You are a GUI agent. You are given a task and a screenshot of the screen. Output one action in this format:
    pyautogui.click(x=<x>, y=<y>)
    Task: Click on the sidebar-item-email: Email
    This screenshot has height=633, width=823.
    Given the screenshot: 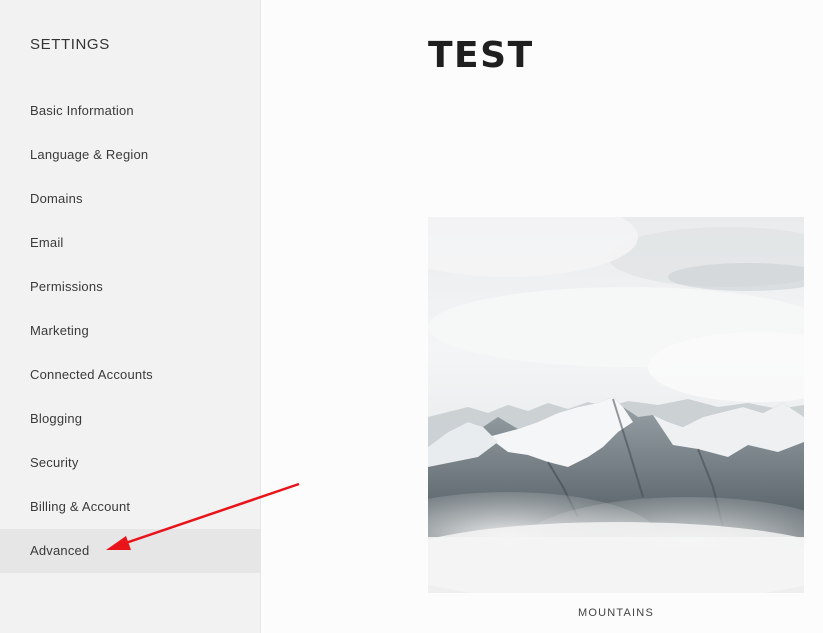 What is the action you would take?
    pyautogui.click(x=130, y=243)
    